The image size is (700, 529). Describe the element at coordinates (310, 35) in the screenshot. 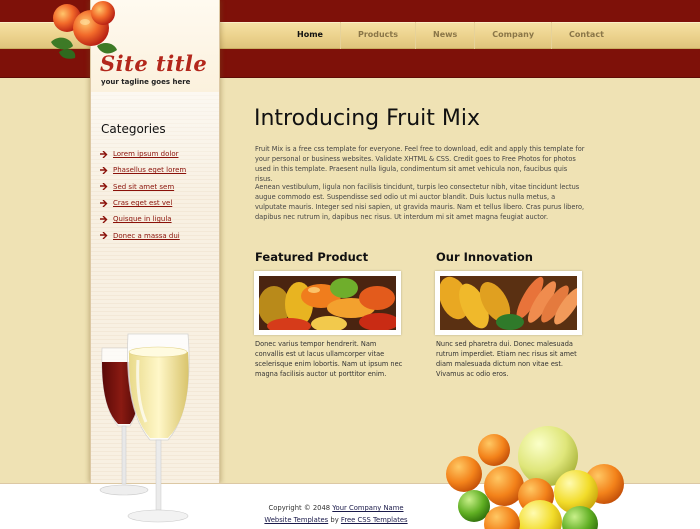

I see `nav-home: Home` at that location.